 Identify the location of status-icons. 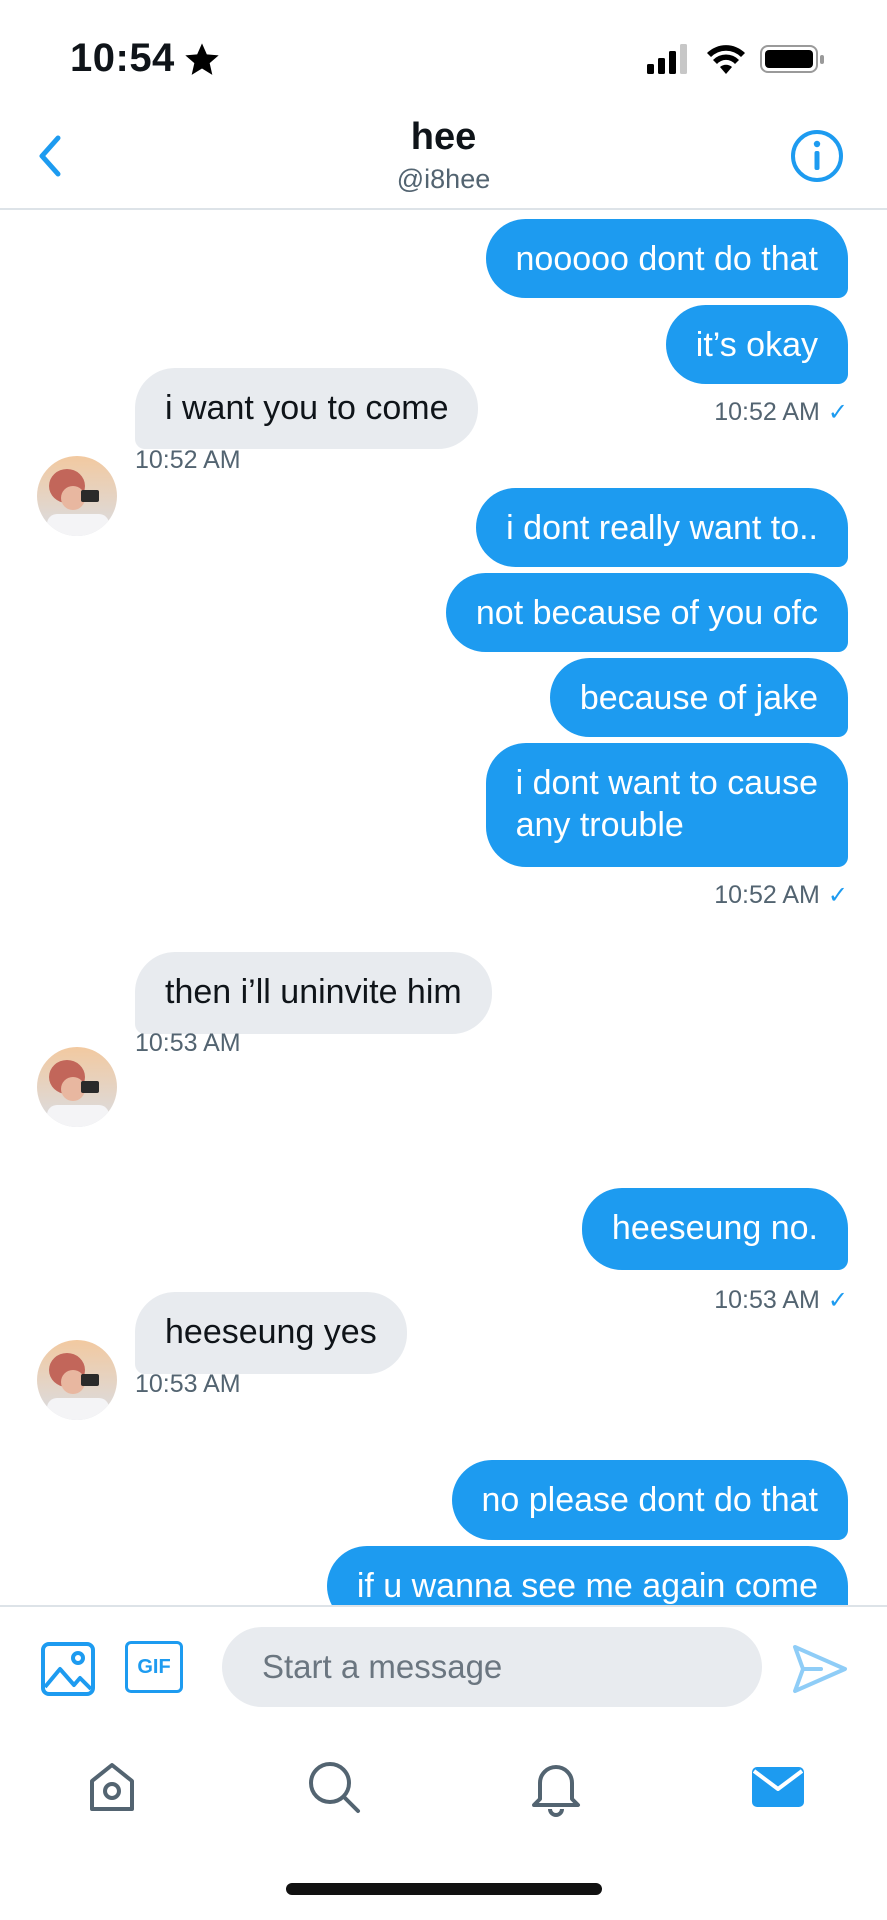
(735, 59).